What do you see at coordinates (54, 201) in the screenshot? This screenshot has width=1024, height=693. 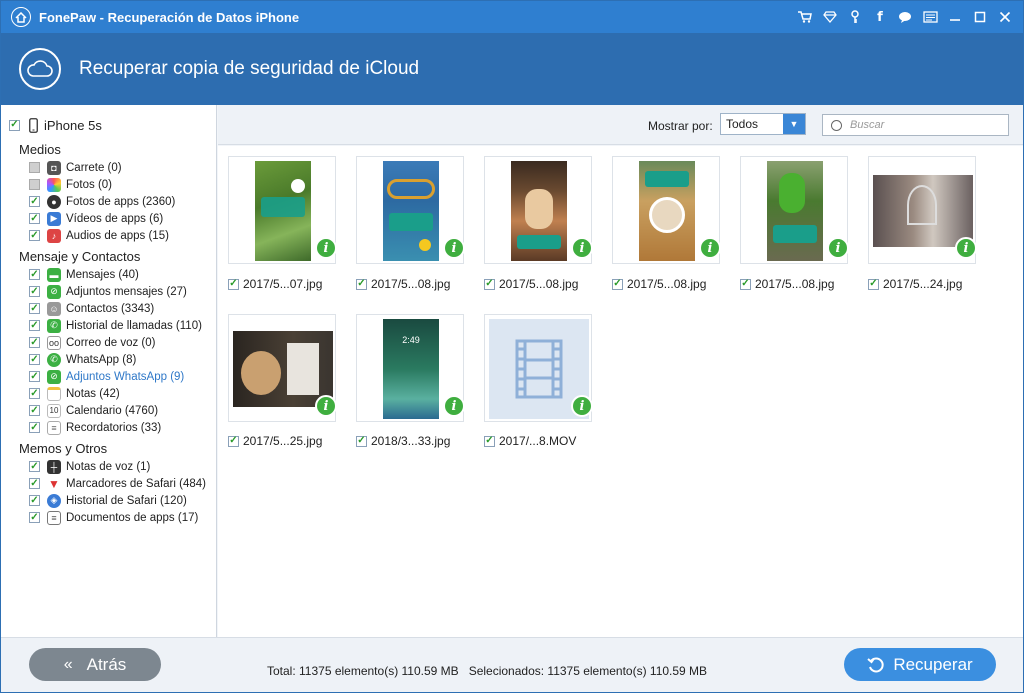 I see `app-photos-icon: ●` at bounding box center [54, 201].